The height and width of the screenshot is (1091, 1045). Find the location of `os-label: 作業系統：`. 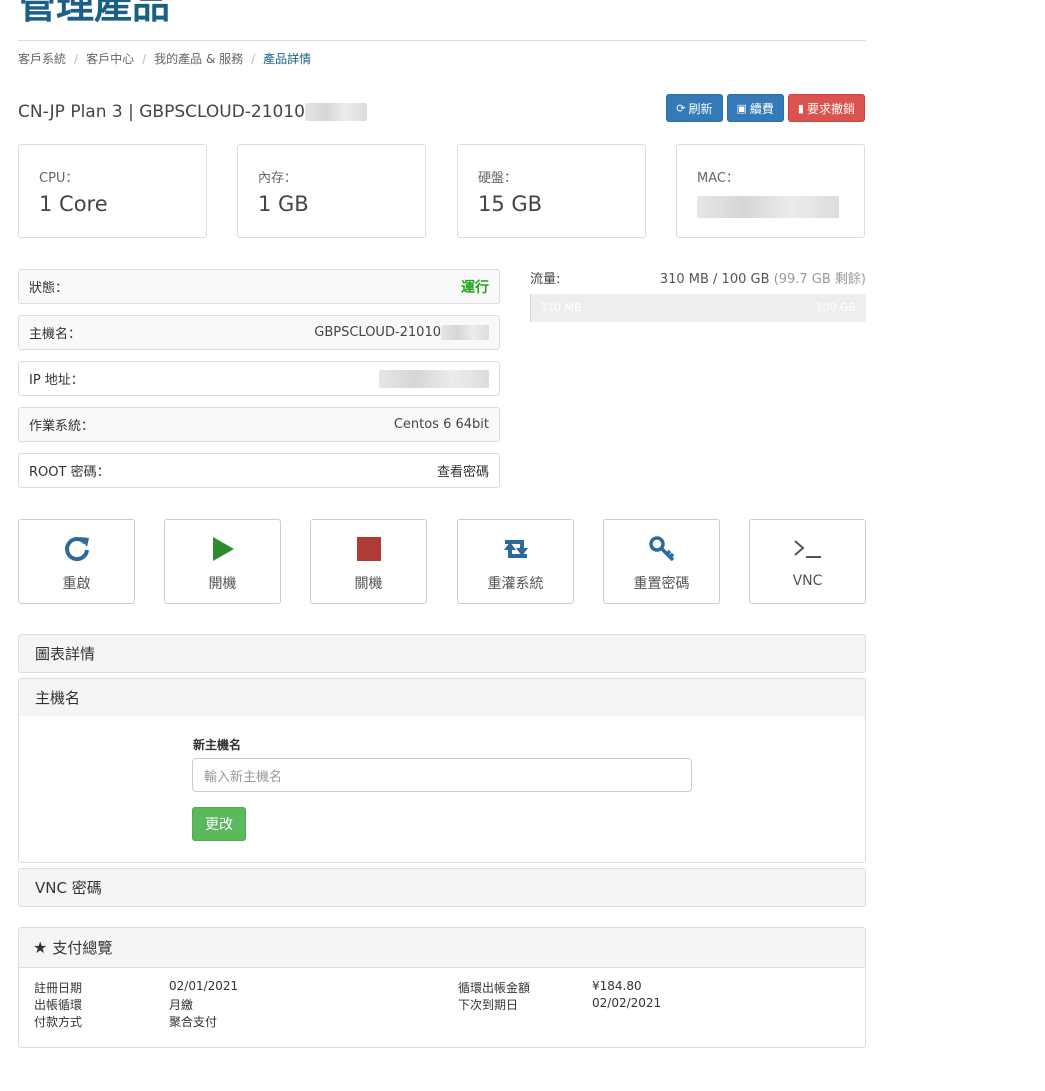

os-label: 作業系統： is located at coordinates (62, 426).